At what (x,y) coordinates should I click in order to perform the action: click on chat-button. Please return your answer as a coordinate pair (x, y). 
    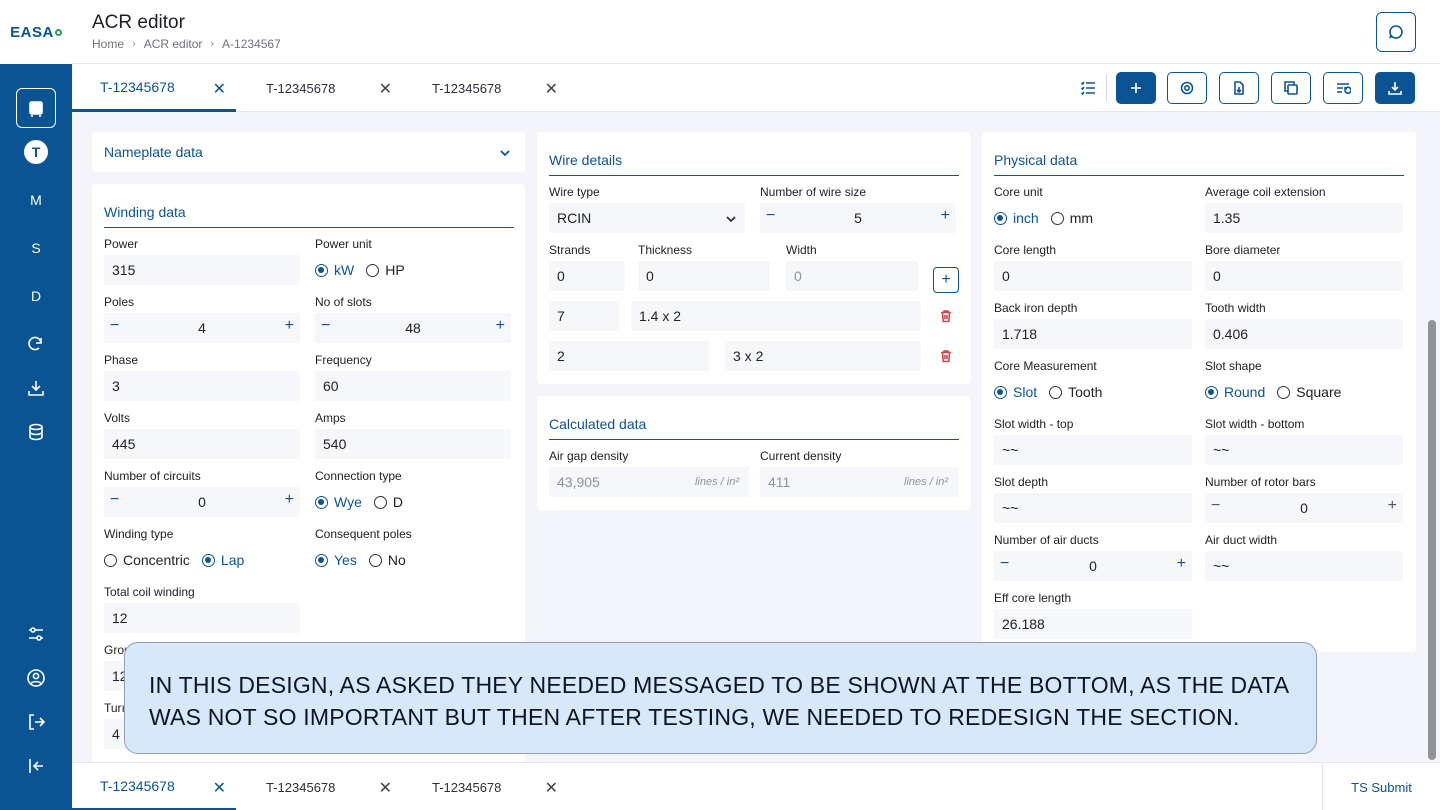
    Looking at the image, I should click on (1396, 32).